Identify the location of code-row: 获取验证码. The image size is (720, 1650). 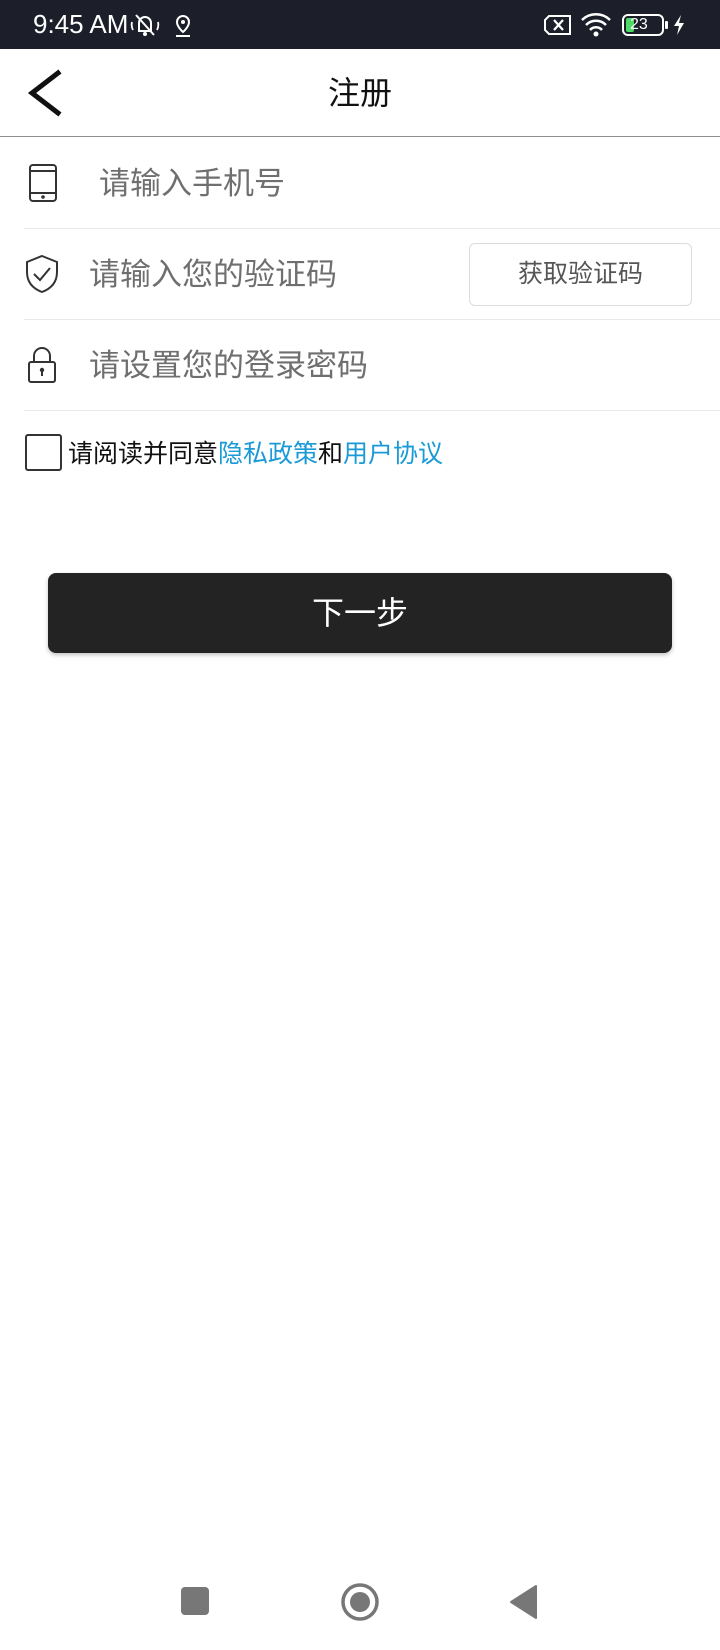
(372, 274).